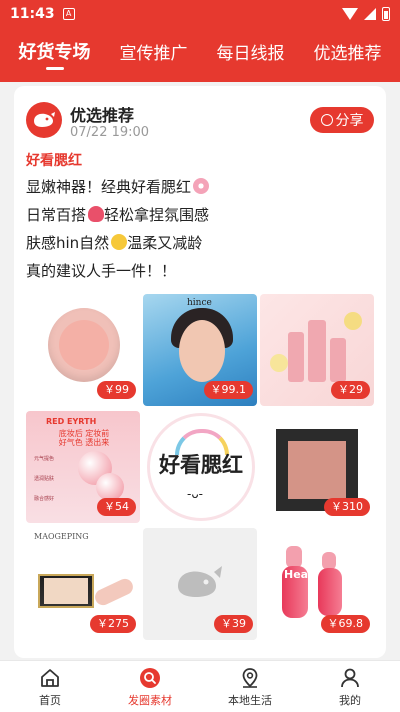 The image size is (400, 712). What do you see at coordinates (350, 14) in the screenshot?
I see `wifi-icon` at bounding box center [350, 14].